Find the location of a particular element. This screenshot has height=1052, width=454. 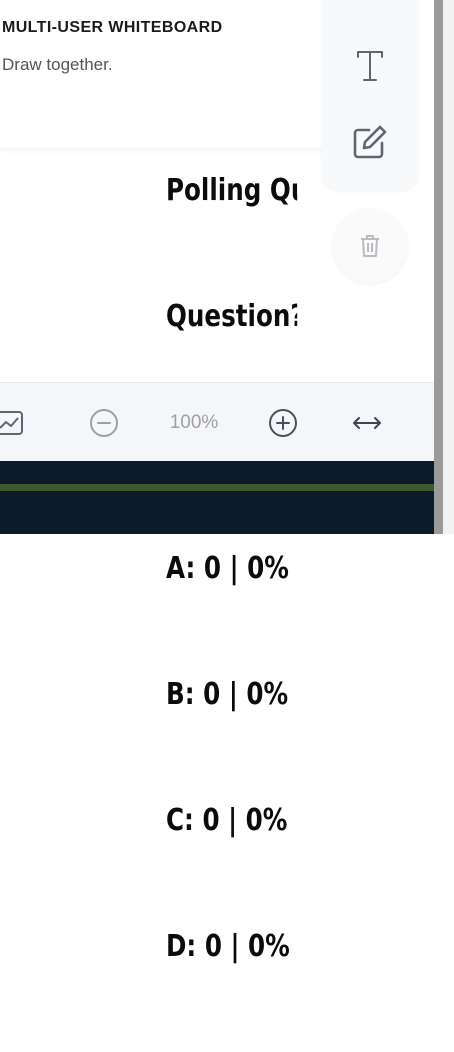

zoom-out-button is located at coordinates (104, 422).